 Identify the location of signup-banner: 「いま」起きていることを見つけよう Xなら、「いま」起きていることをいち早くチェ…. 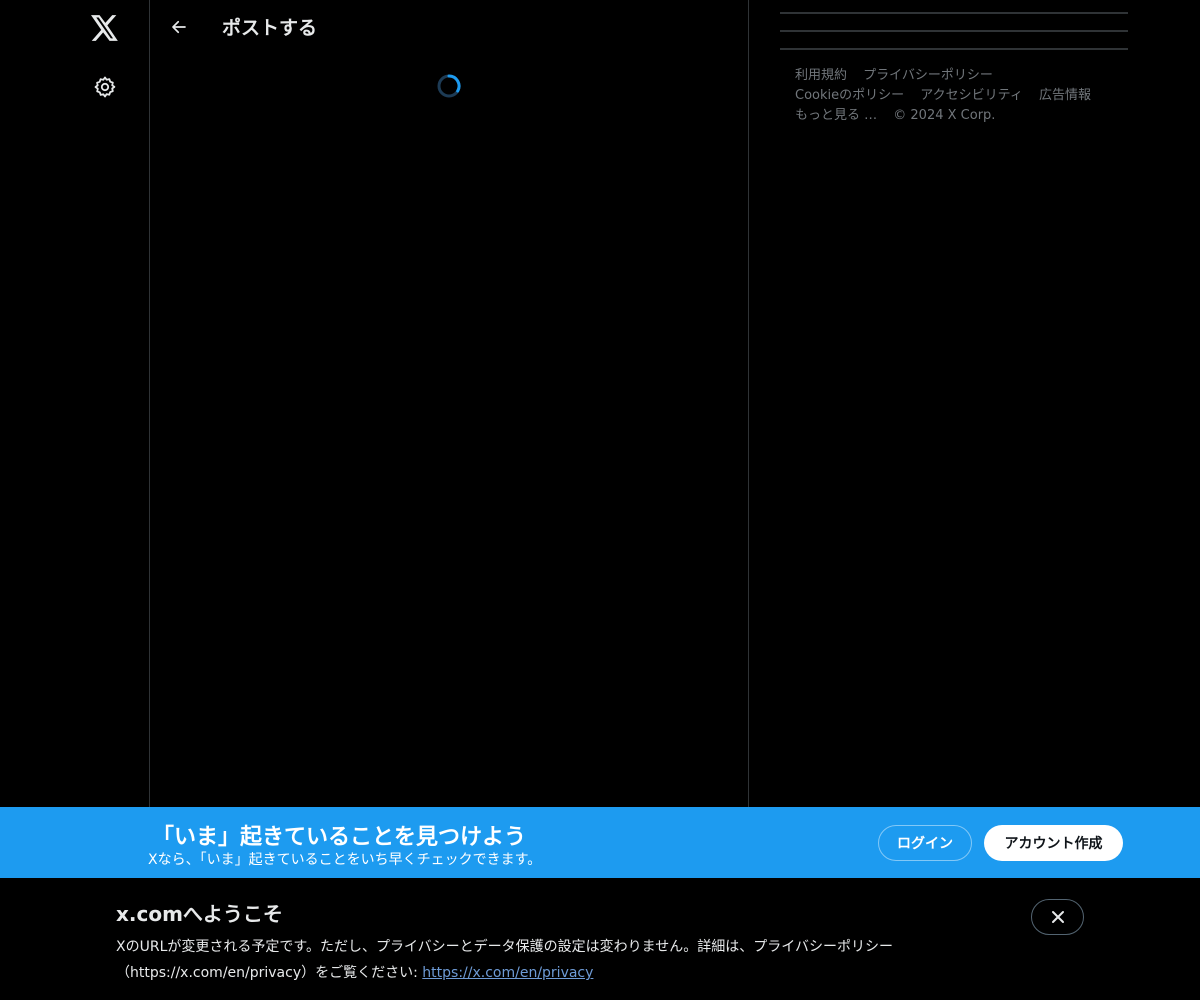
(600, 842).